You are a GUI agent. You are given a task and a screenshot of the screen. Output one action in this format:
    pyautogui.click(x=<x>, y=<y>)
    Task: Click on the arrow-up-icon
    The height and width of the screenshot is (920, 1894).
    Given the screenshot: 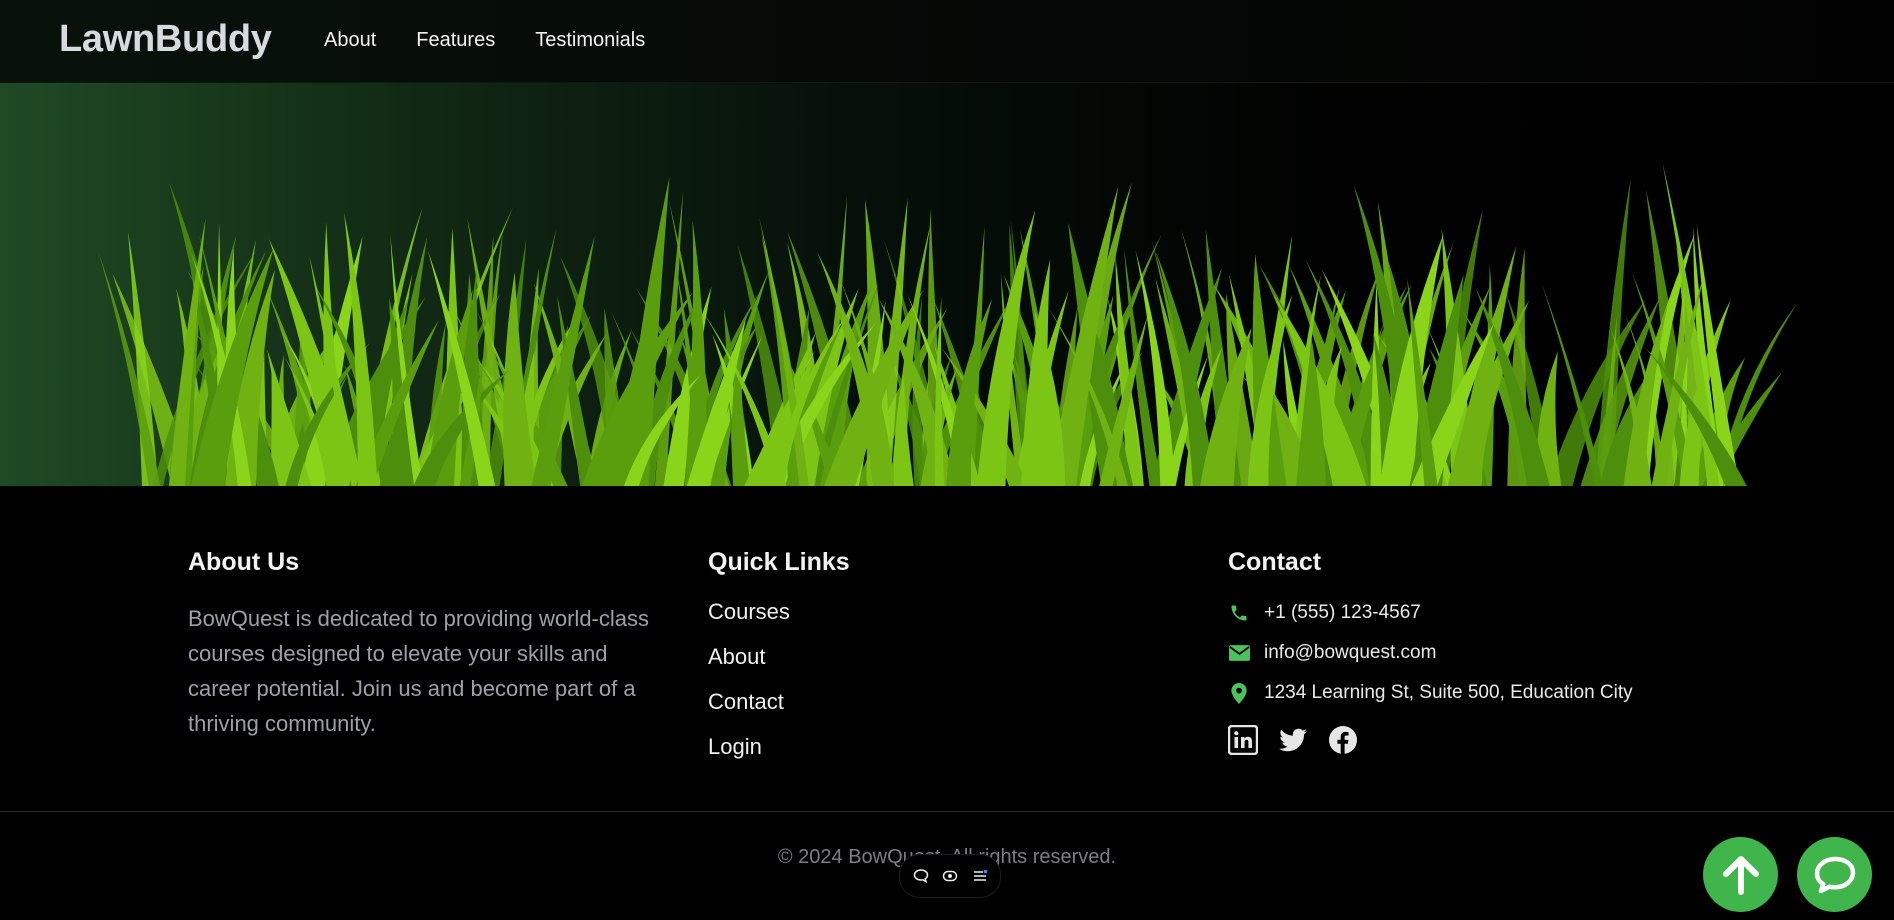 What is the action you would take?
    pyautogui.click(x=1740, y=875)
    